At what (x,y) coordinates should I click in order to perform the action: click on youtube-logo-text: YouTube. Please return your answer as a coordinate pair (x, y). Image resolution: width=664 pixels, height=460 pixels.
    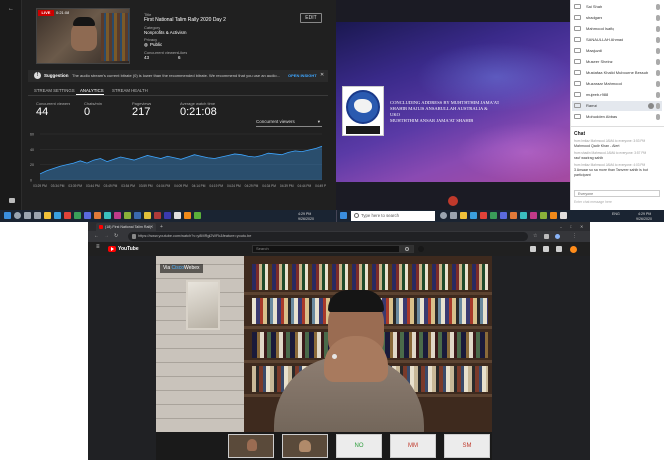
    Looking at the image, I should click on (128, 249).